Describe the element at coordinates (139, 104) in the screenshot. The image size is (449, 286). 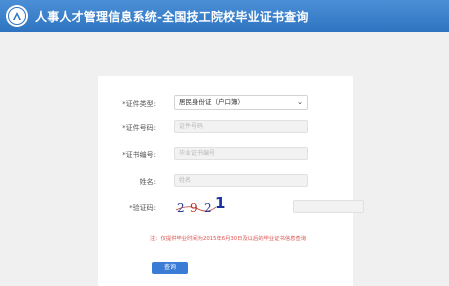
I see `id-type-label: *证件类型:` at that location.